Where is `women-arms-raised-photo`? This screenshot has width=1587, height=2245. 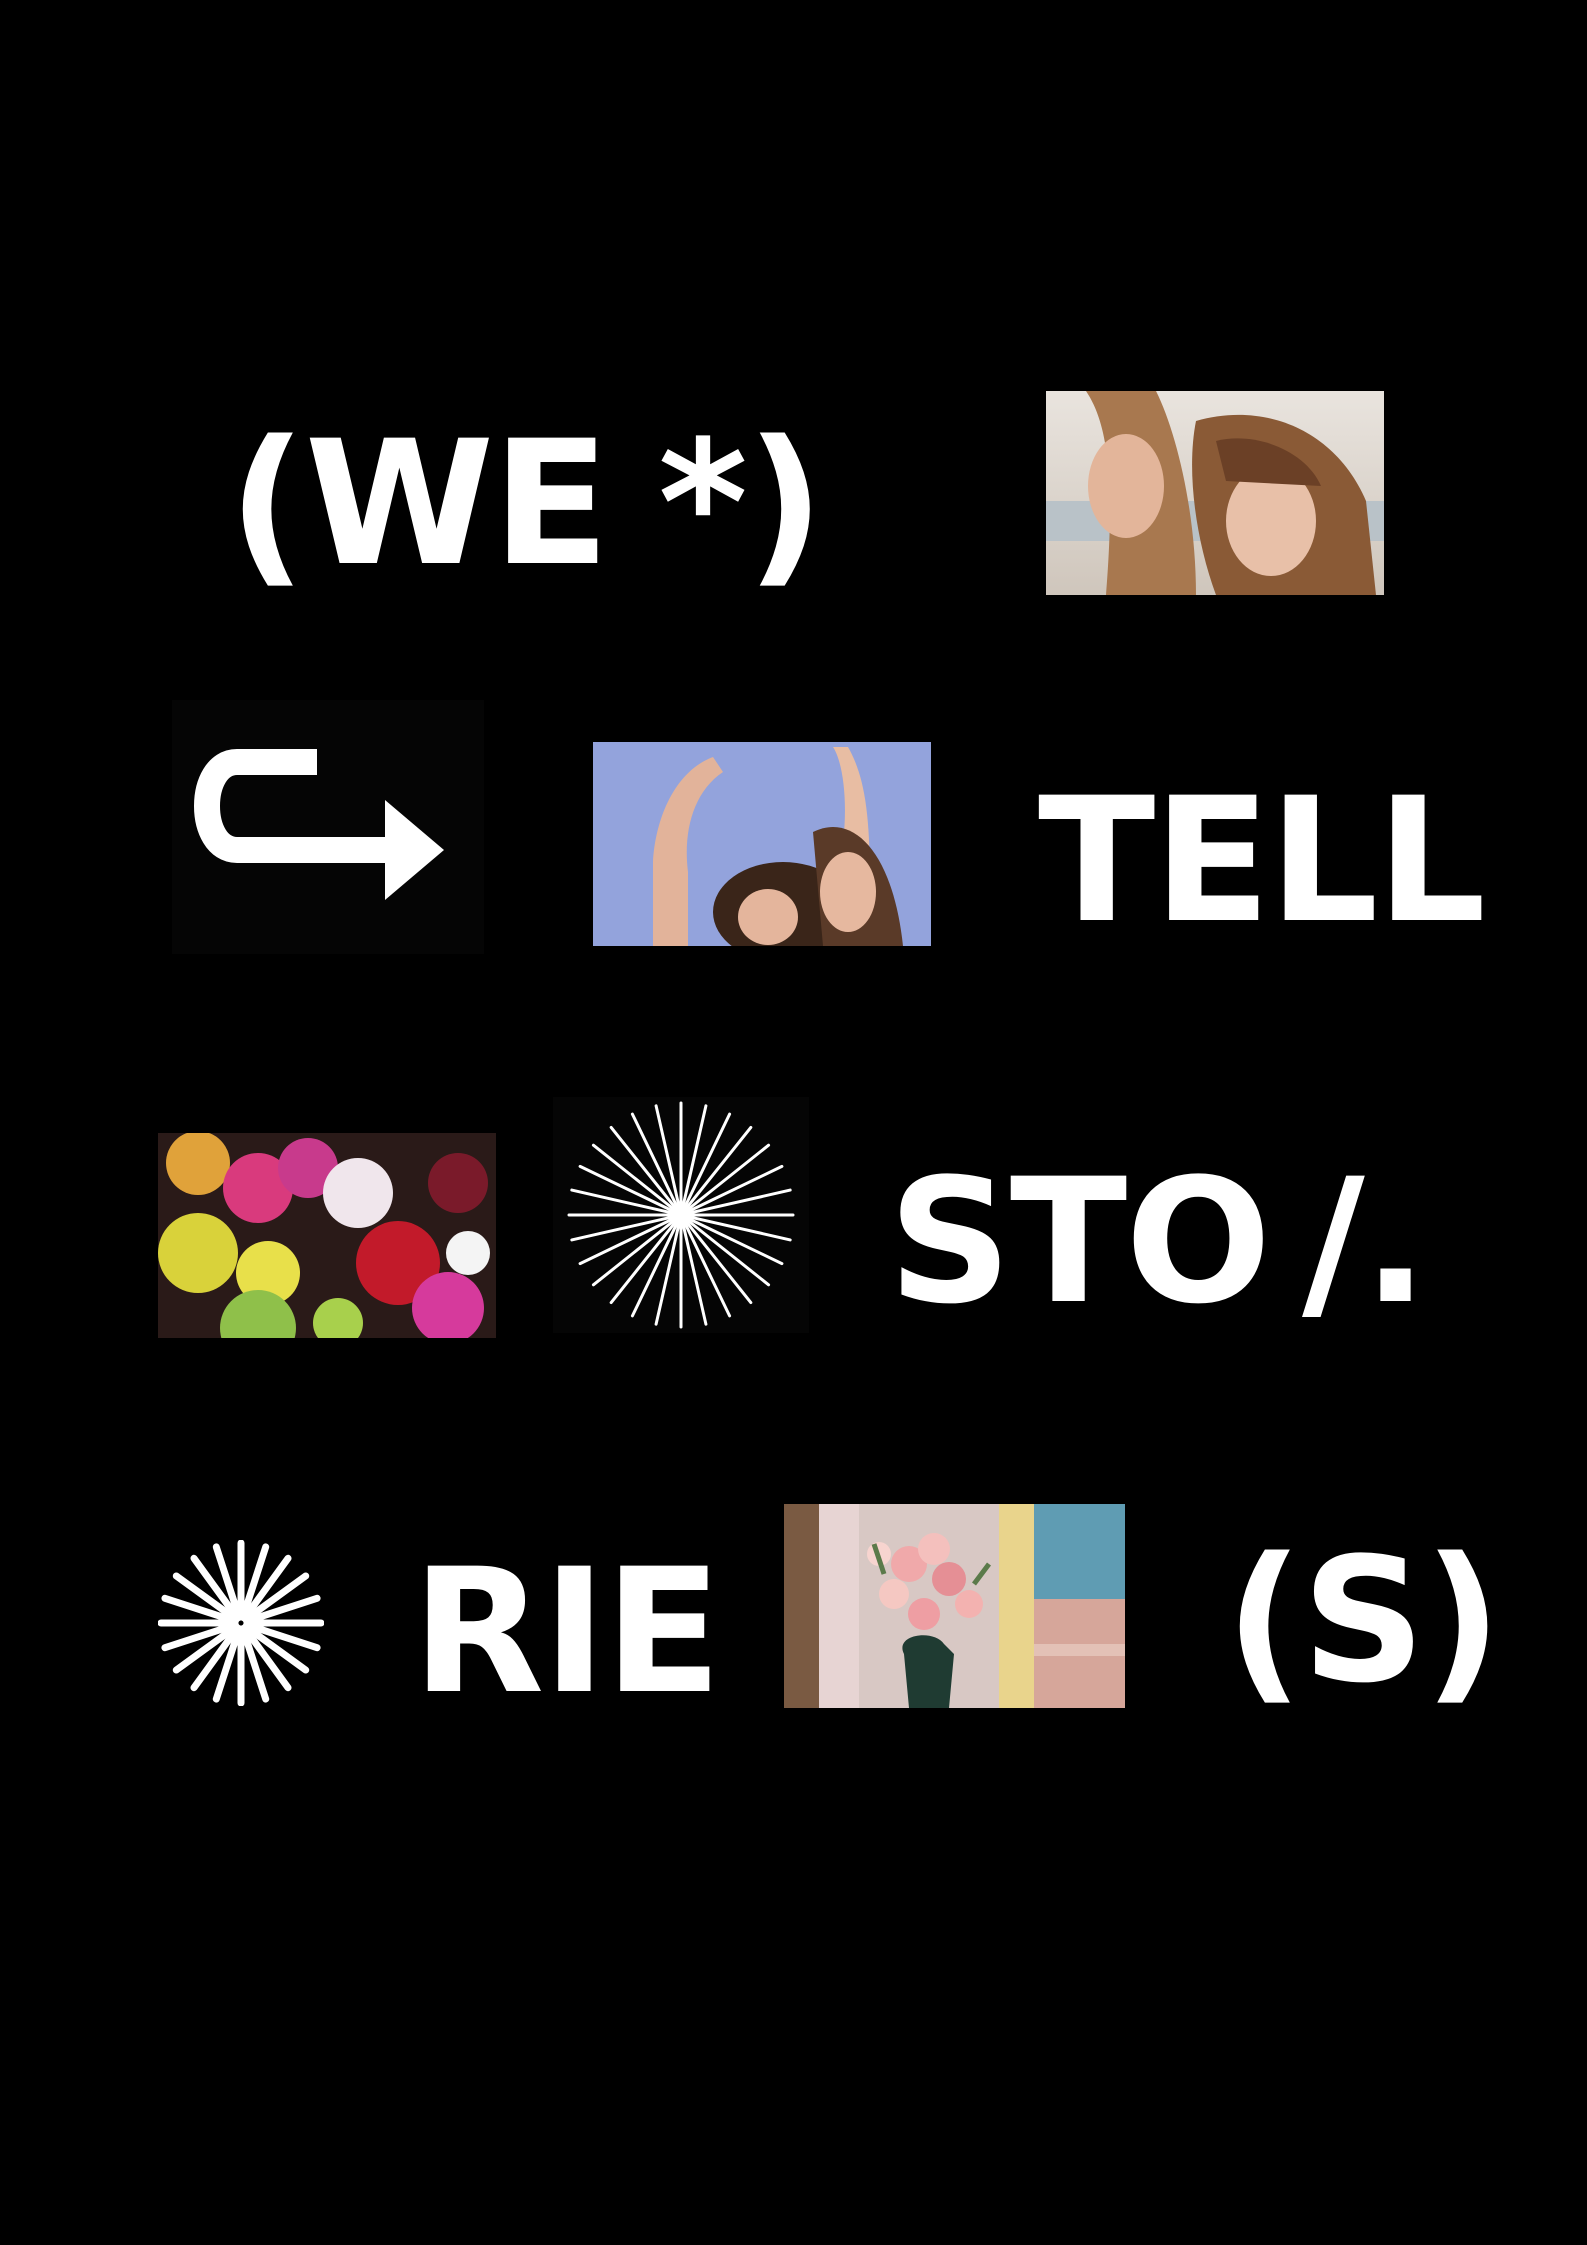
women-arms-raised-photo is located at coordinates (762, 844).